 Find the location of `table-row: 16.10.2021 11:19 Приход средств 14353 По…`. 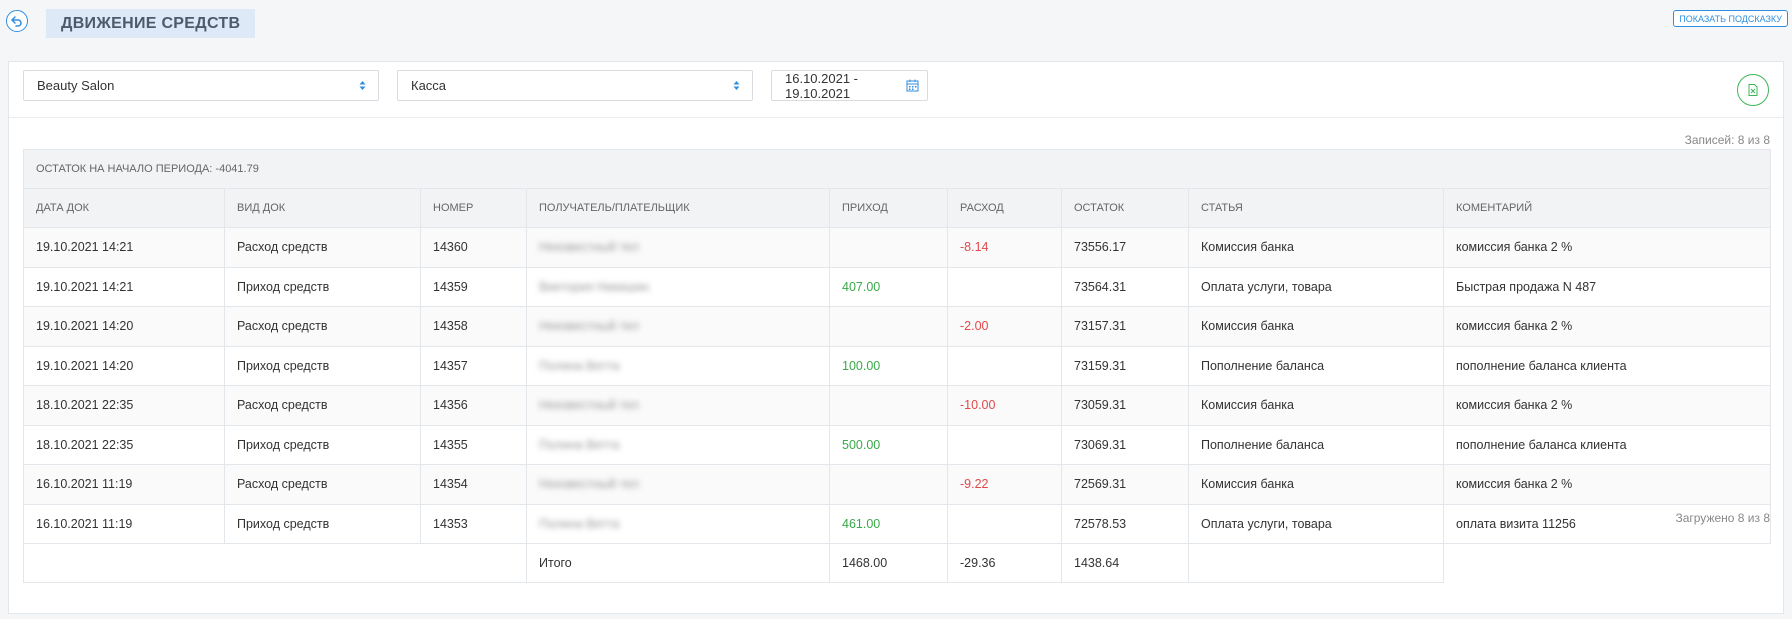

table-row: 16.10.2021 11:19 Приход средств 14353 По… is located at coordinates (897, 523).